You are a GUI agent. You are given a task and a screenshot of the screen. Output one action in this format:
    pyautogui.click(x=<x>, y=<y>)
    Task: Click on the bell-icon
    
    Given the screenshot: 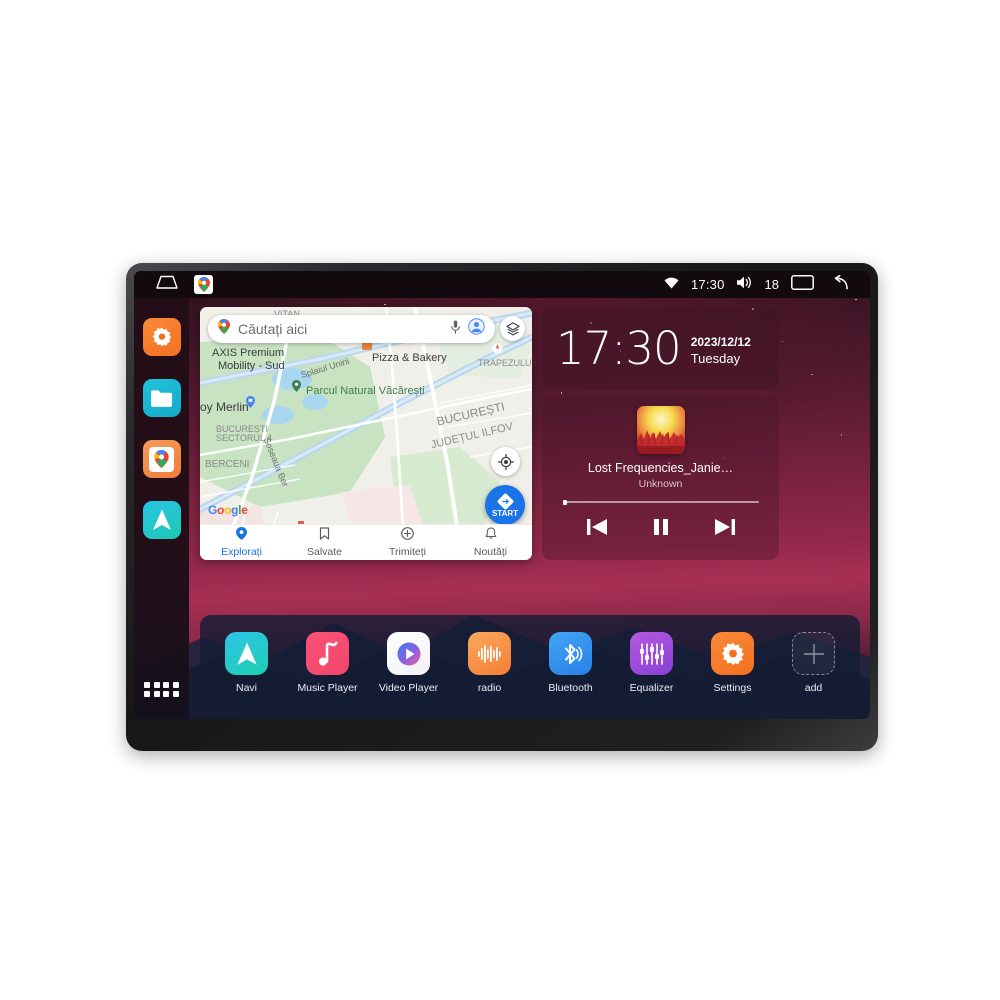 What is the action you would take?
    pyautogui.click(x=491, y=536)
    